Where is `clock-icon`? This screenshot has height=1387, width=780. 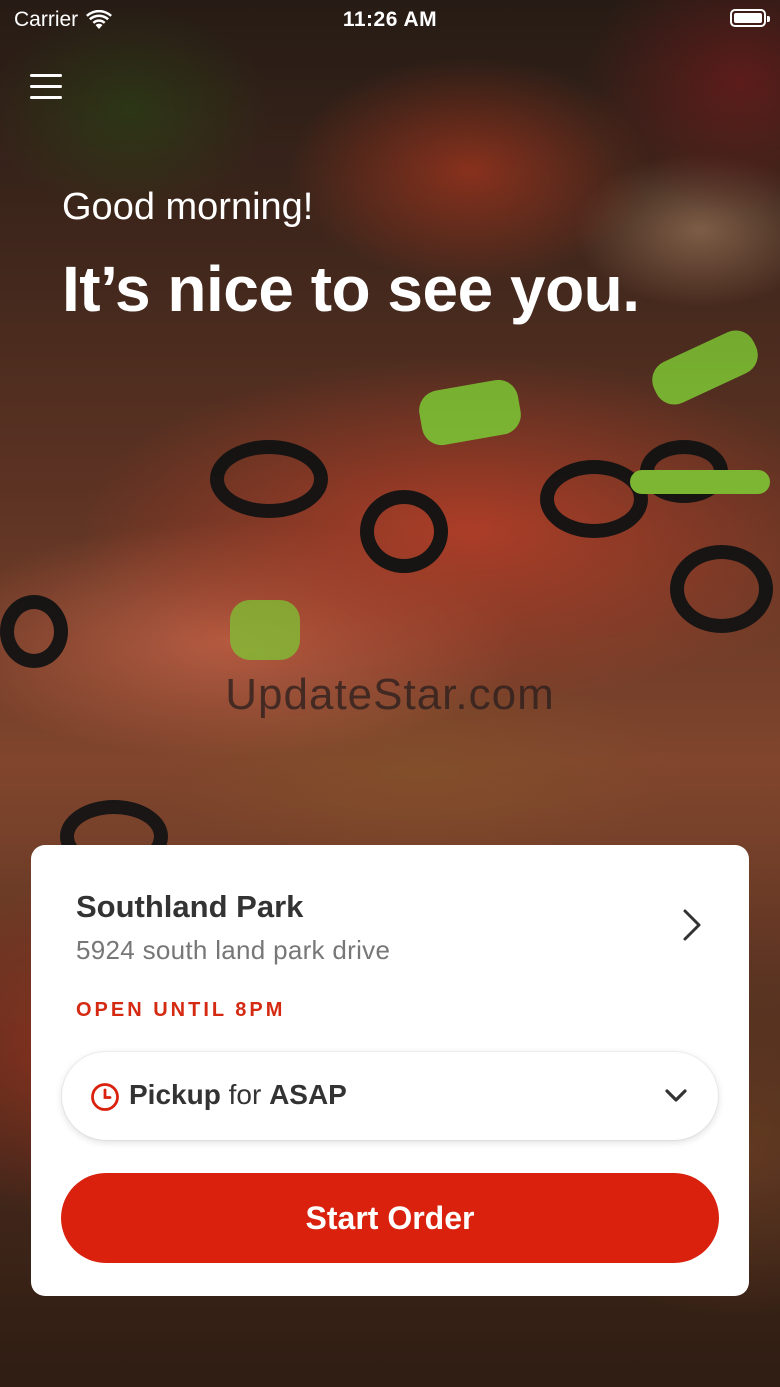
clock-icon is located at coordinates (105, 1097).